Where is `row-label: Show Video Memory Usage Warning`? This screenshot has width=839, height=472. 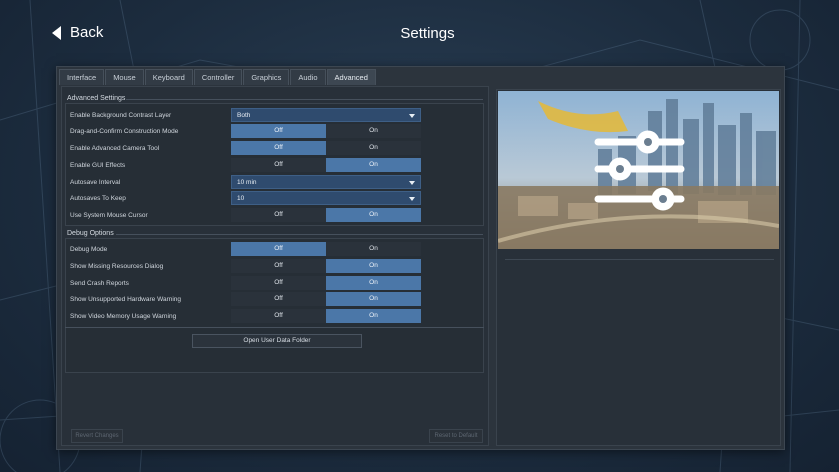
row-label: Show Video Memory Usage Warning is located at coordinates (123, 316).